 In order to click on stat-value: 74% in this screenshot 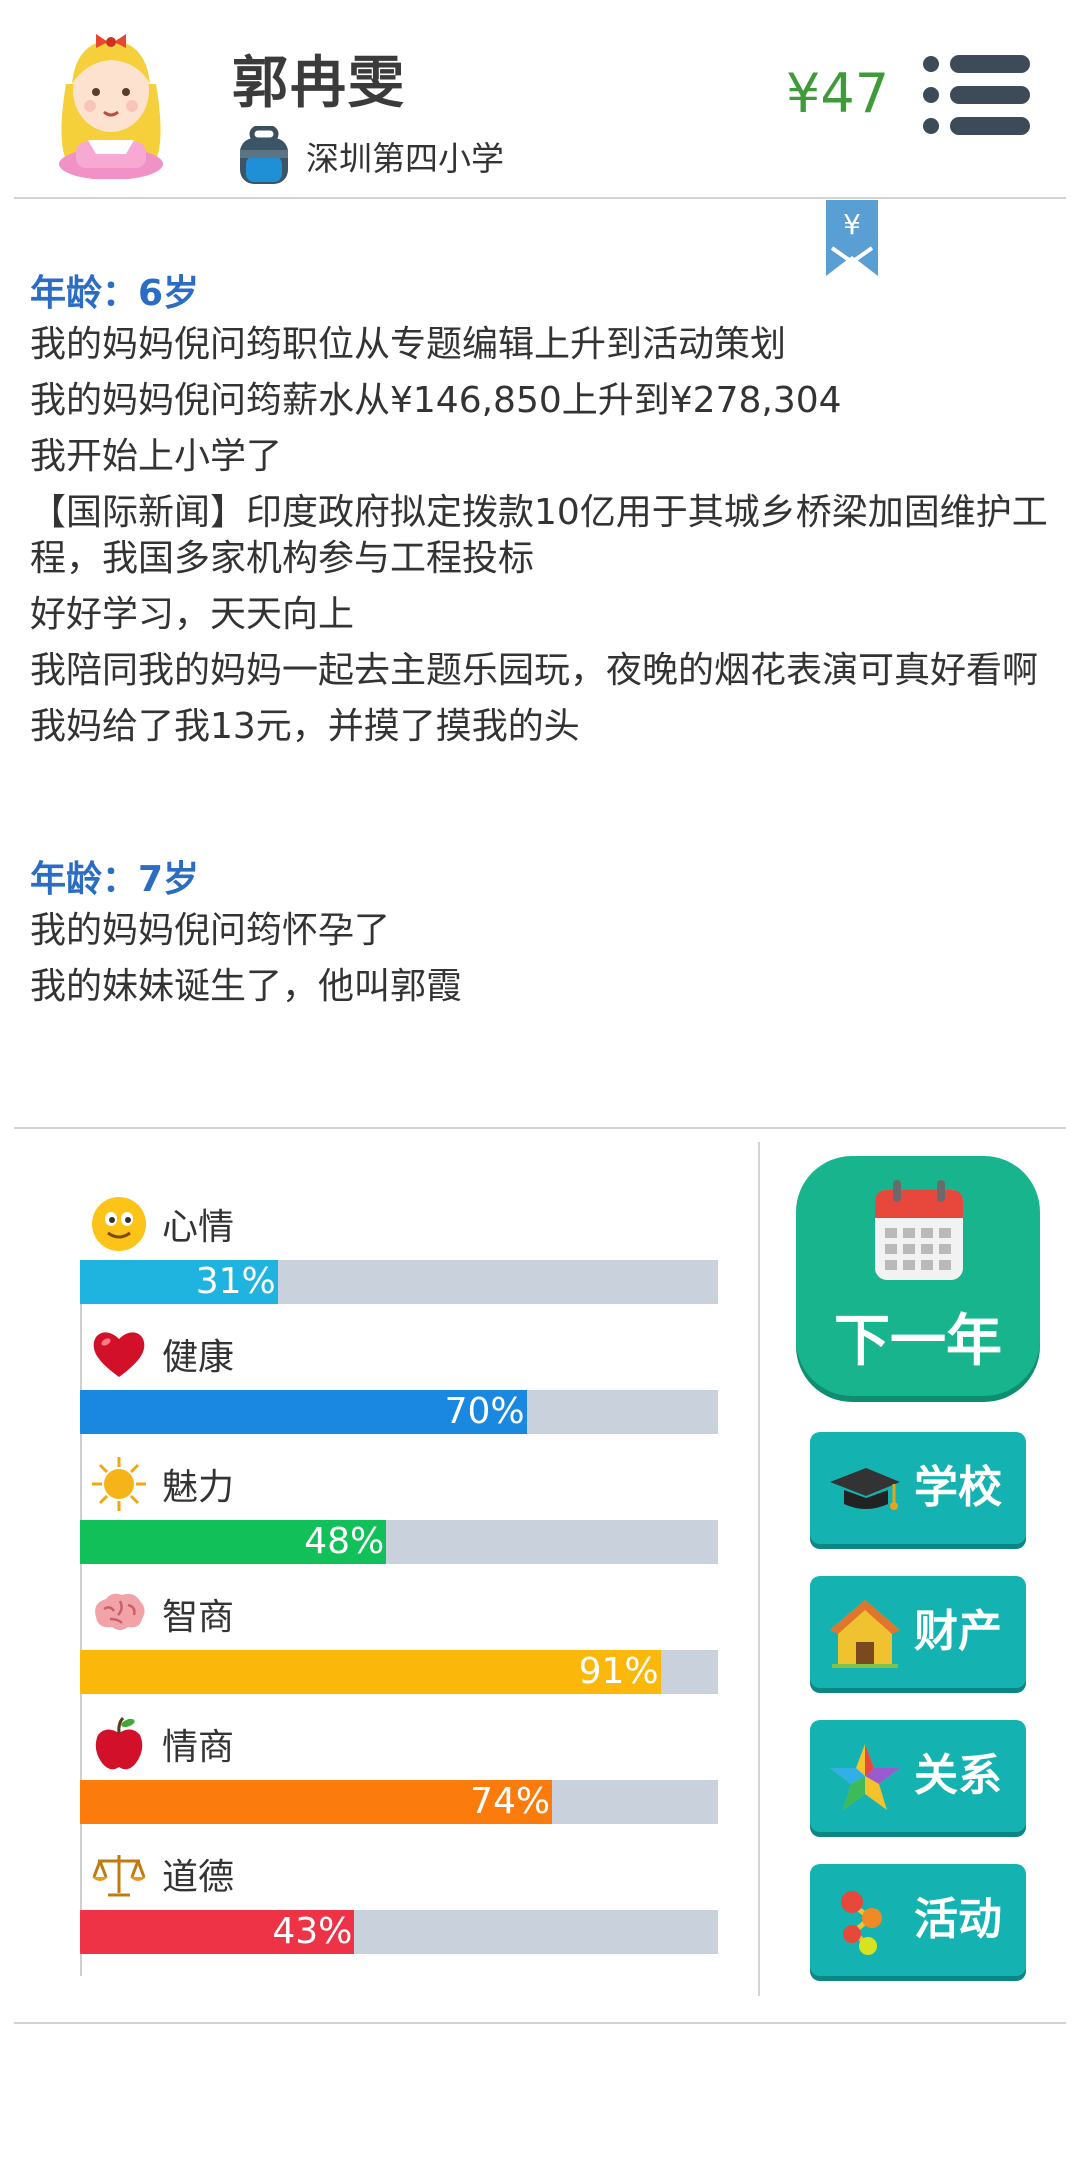, I will do `click(510, 1801)`.